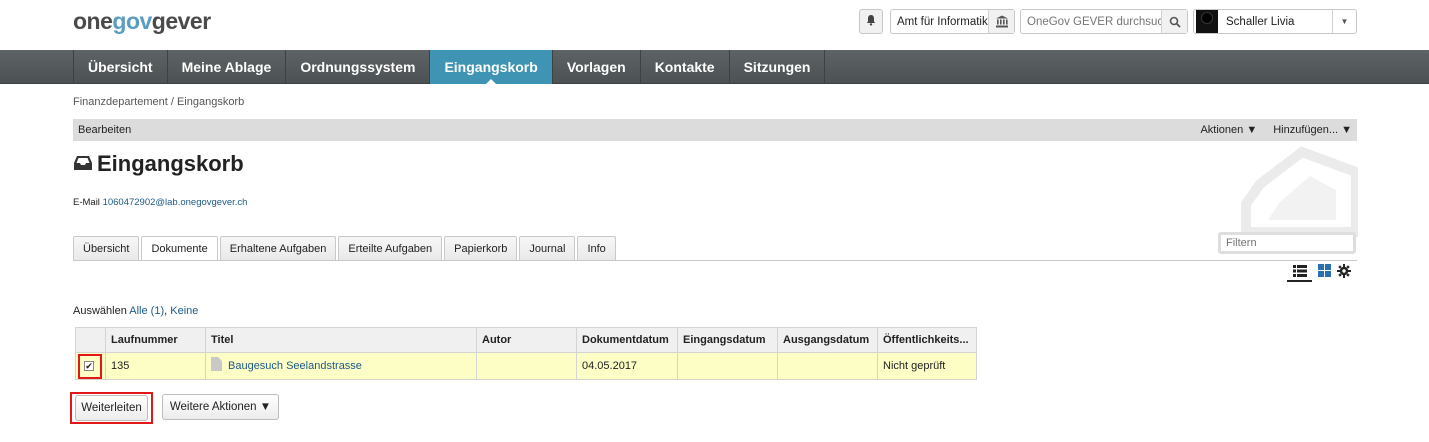 This screenshot has width=1429, height=442. Describe the element at coordinates (597, 67) in the screenshot. I see `nav-item-vorlagen: Vorlagen` at that location.